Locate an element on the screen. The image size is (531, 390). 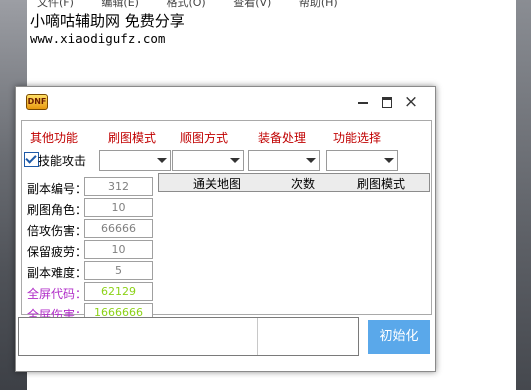
menu-help: 帮助(H) is located at coordinates (318, 4).